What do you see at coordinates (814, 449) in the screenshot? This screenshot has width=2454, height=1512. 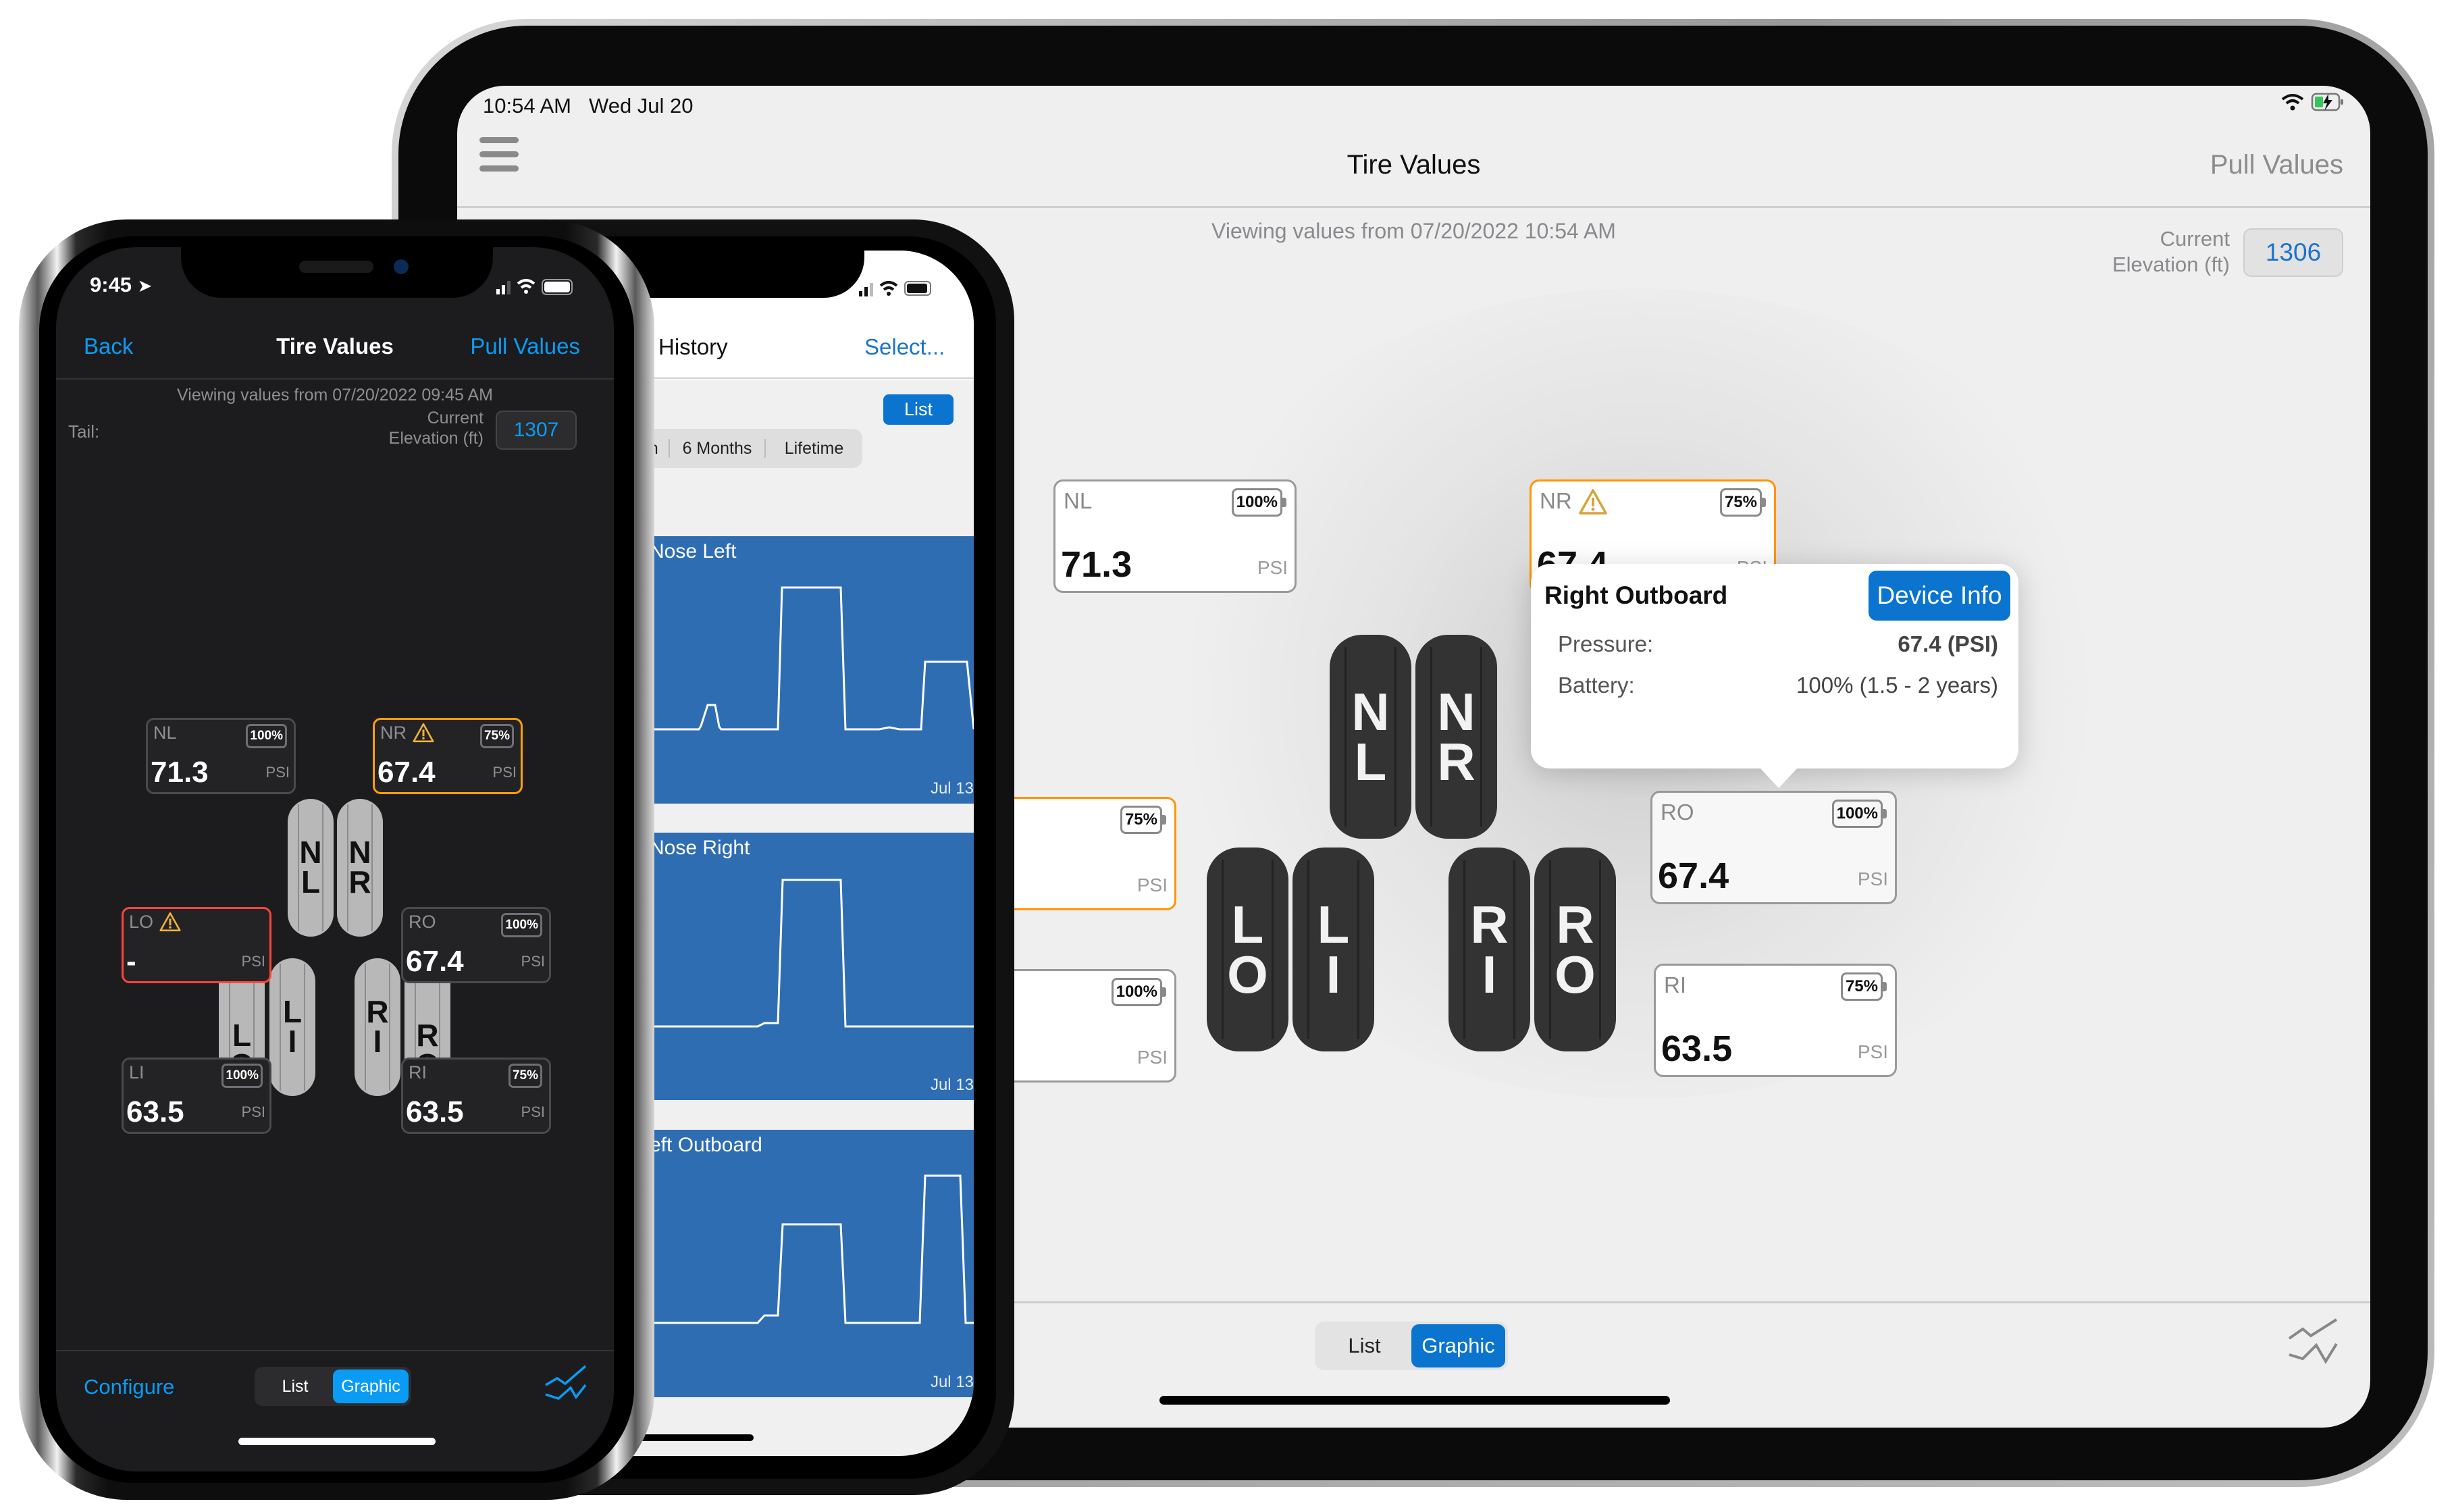 I see `range-lifetime: Lifetime` at bounding box center [814, 449].